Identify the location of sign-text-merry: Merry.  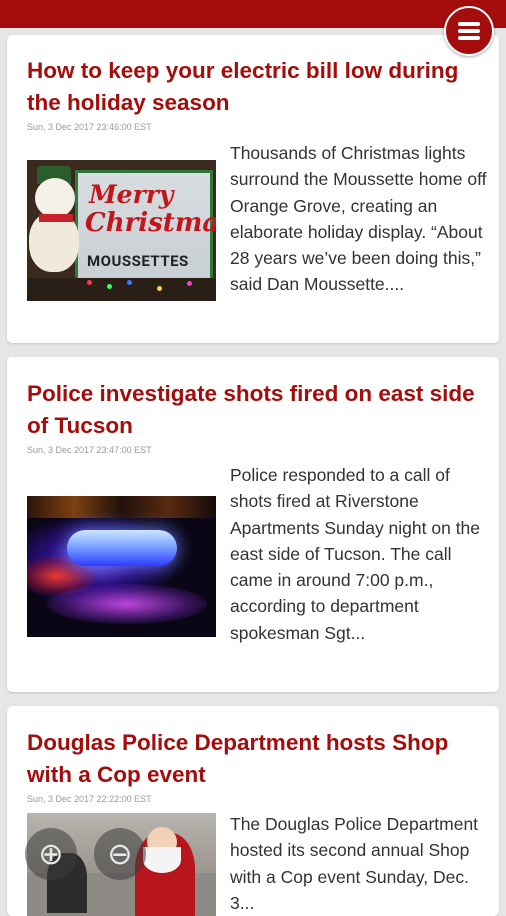
(131, 194).